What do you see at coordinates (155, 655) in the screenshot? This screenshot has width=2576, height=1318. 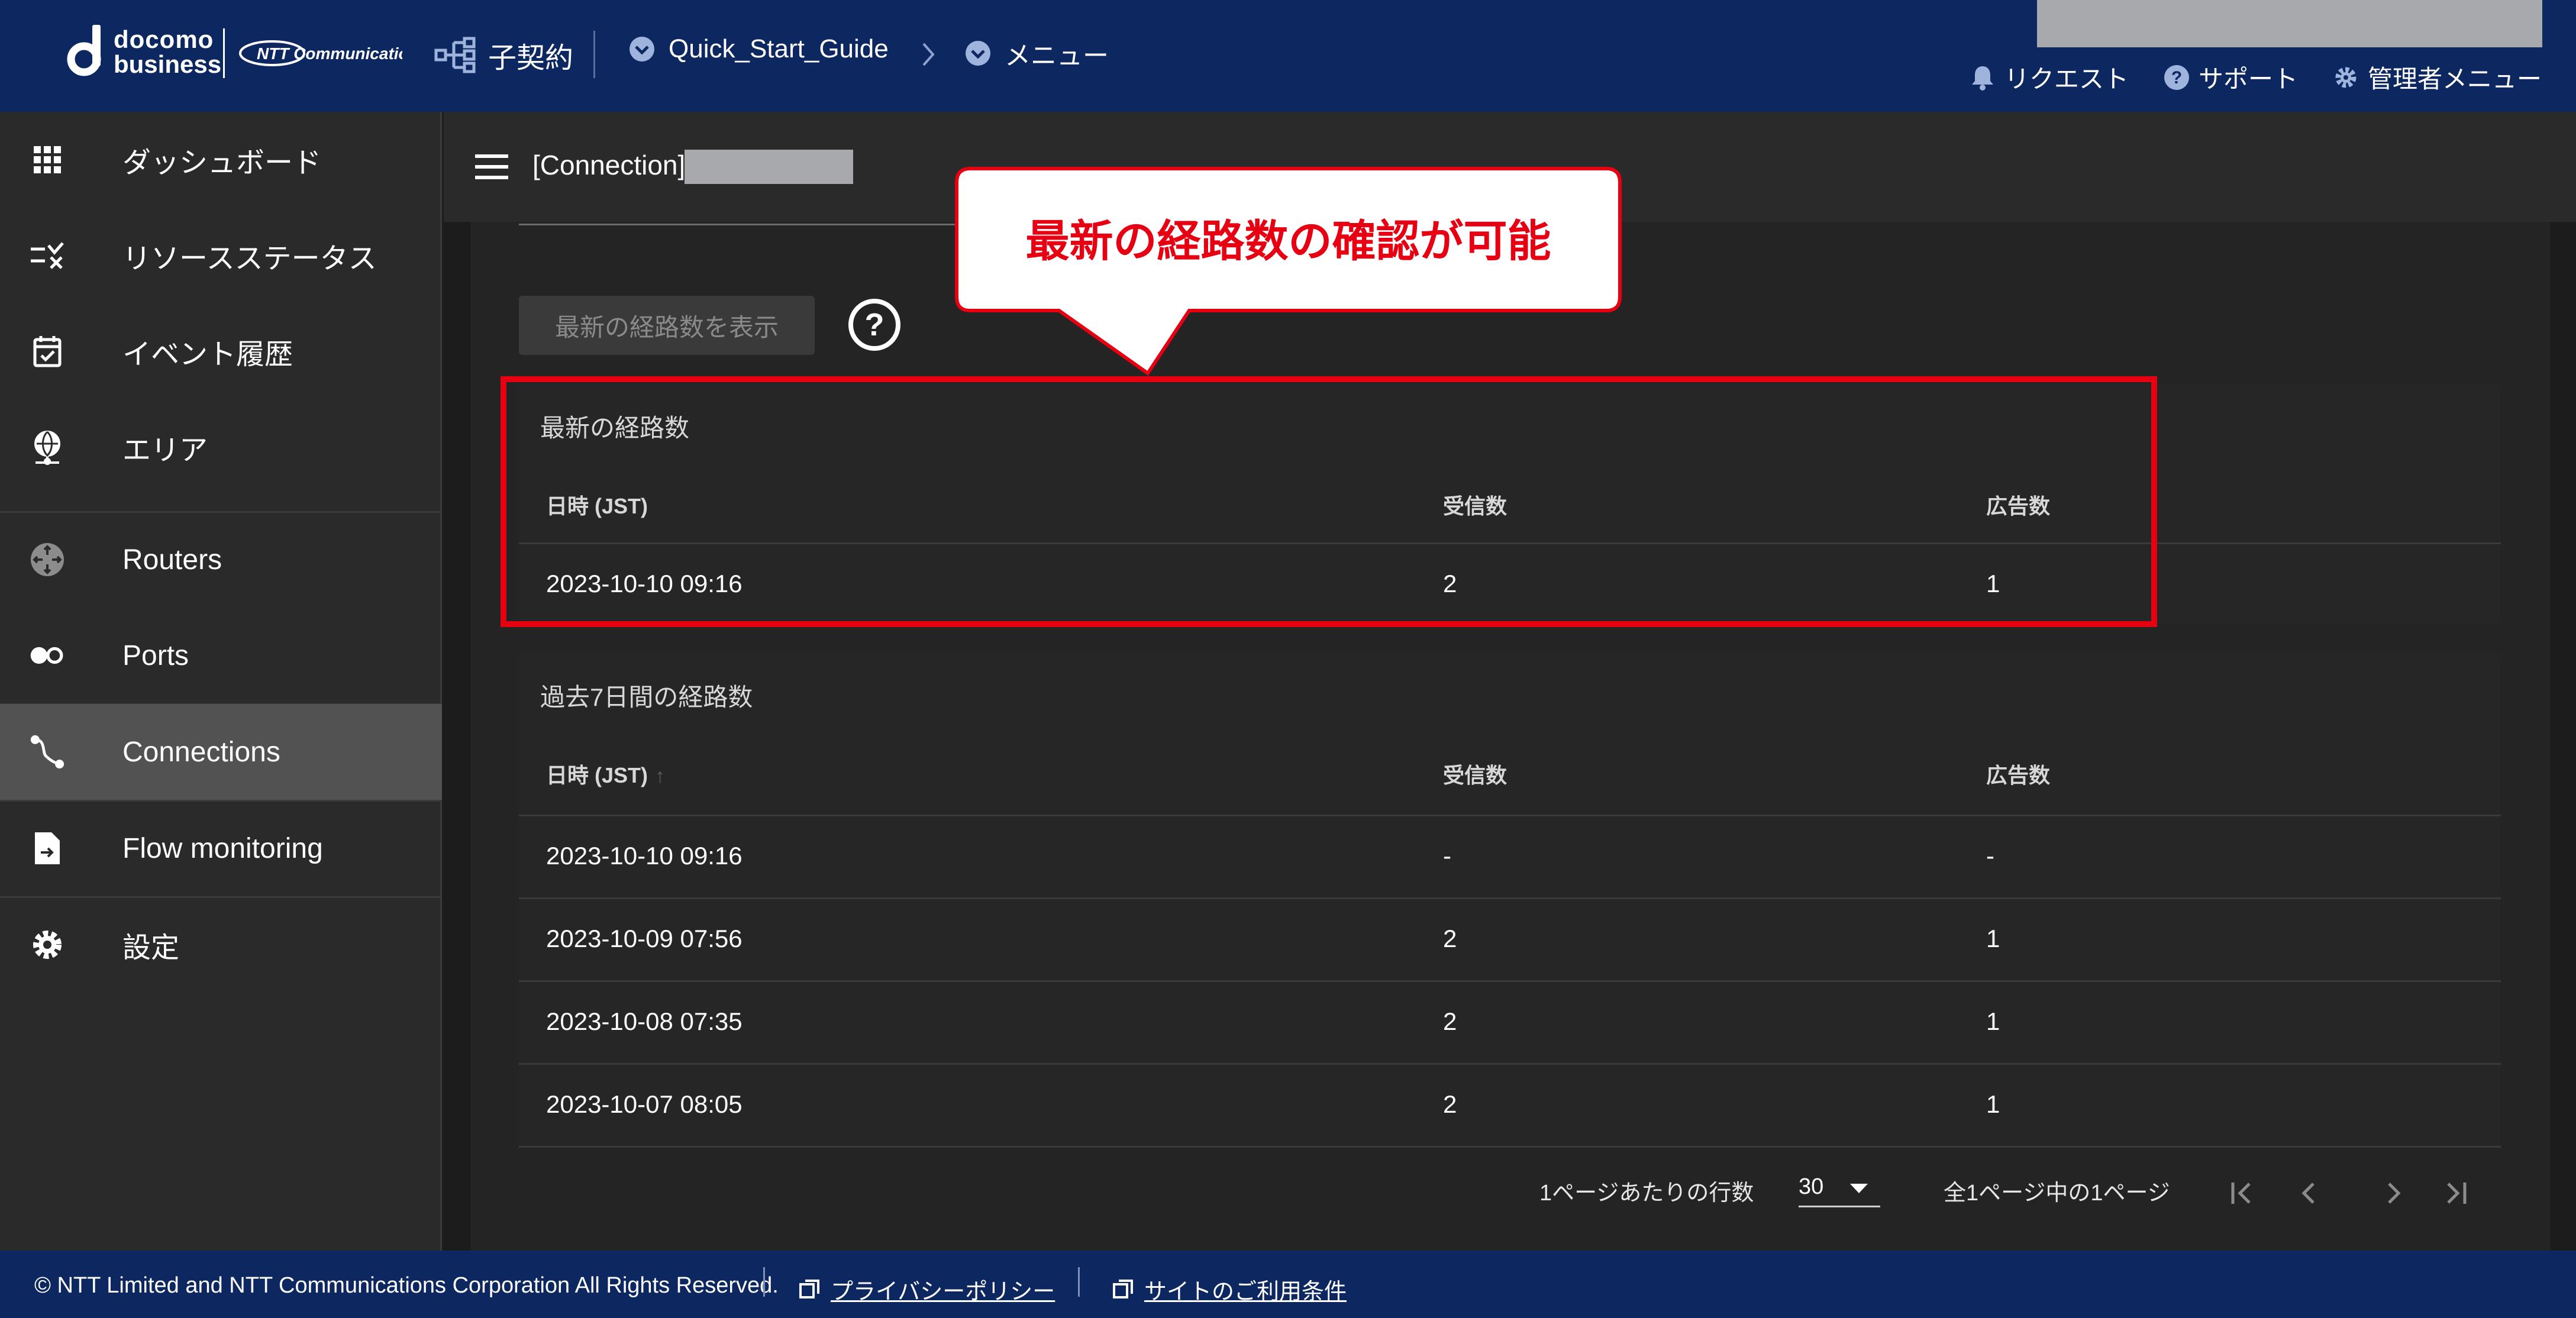 I see `sidebar-item-label: Ports` at bounding box center [155, 655].